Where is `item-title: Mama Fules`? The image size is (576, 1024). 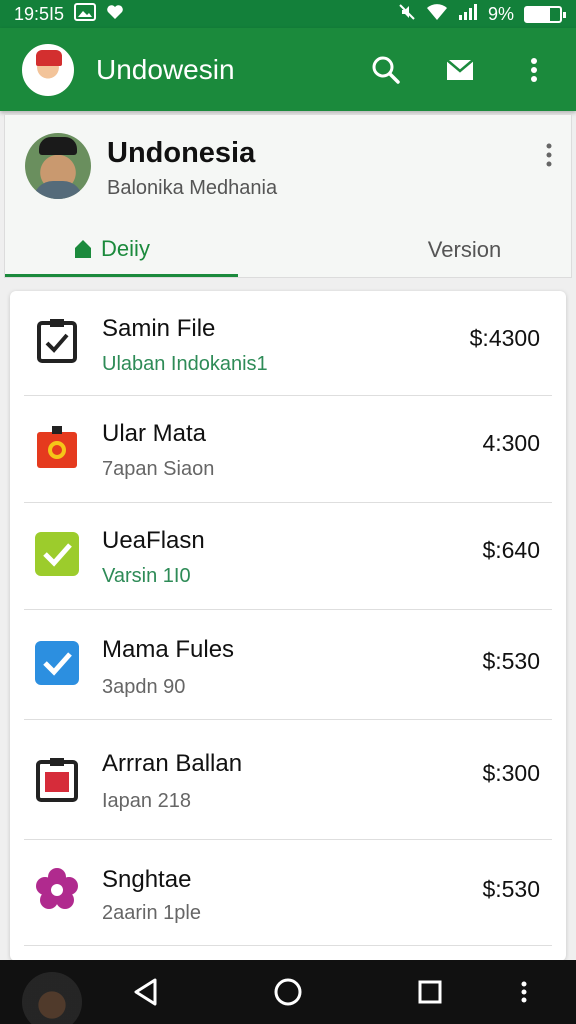 item-title: Mama Fules is located at coordinates (168, 649).